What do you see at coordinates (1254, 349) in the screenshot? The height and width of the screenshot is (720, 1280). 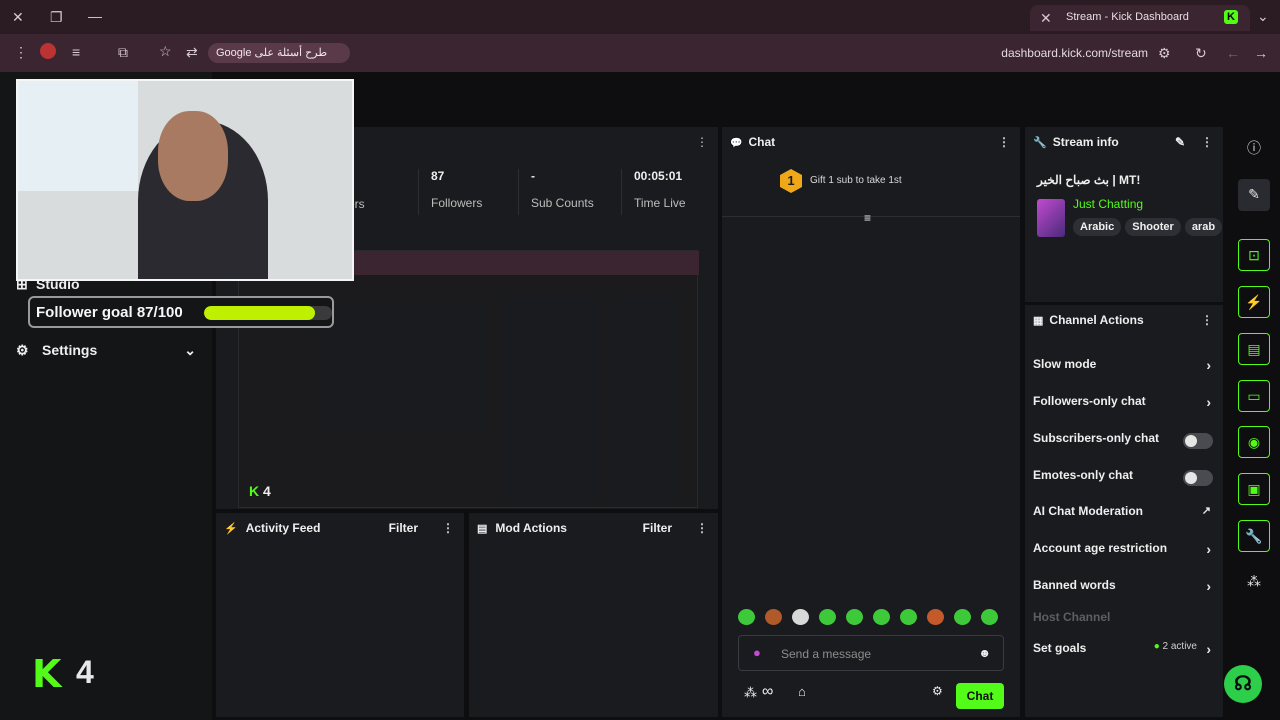 I see `notes-icon: ▤` at bounding box center [1254, 349].